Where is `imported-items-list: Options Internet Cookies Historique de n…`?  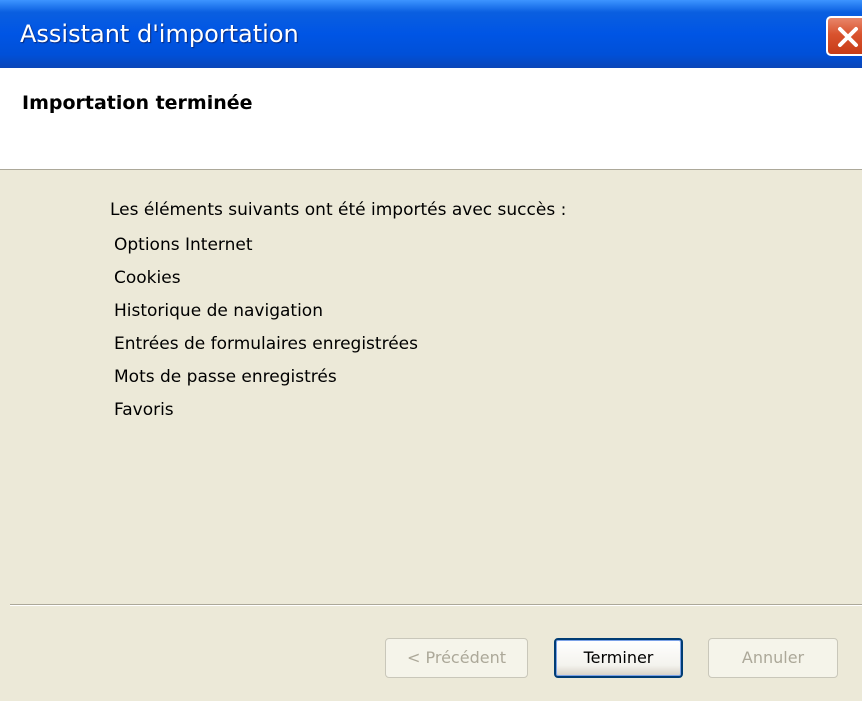
imported-items-list: Options Internet Cookies Historique de n… is located at coordinates (266, 333).